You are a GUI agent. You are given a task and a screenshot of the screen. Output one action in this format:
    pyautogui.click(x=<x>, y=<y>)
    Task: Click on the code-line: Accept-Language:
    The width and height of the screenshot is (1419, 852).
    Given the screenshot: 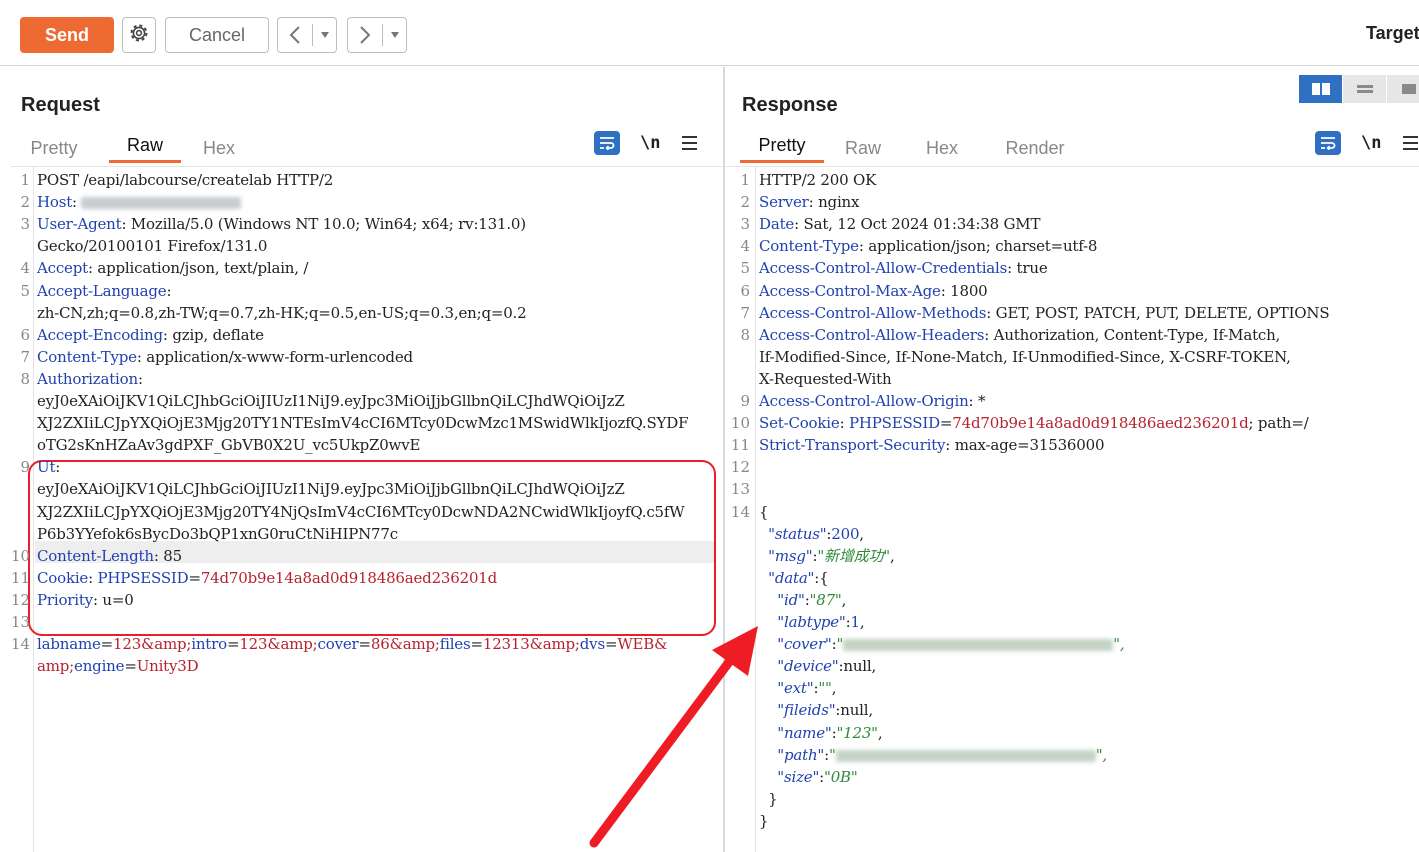 What is the action you would take?
    pyautogui.click(x=104, y=291)
    